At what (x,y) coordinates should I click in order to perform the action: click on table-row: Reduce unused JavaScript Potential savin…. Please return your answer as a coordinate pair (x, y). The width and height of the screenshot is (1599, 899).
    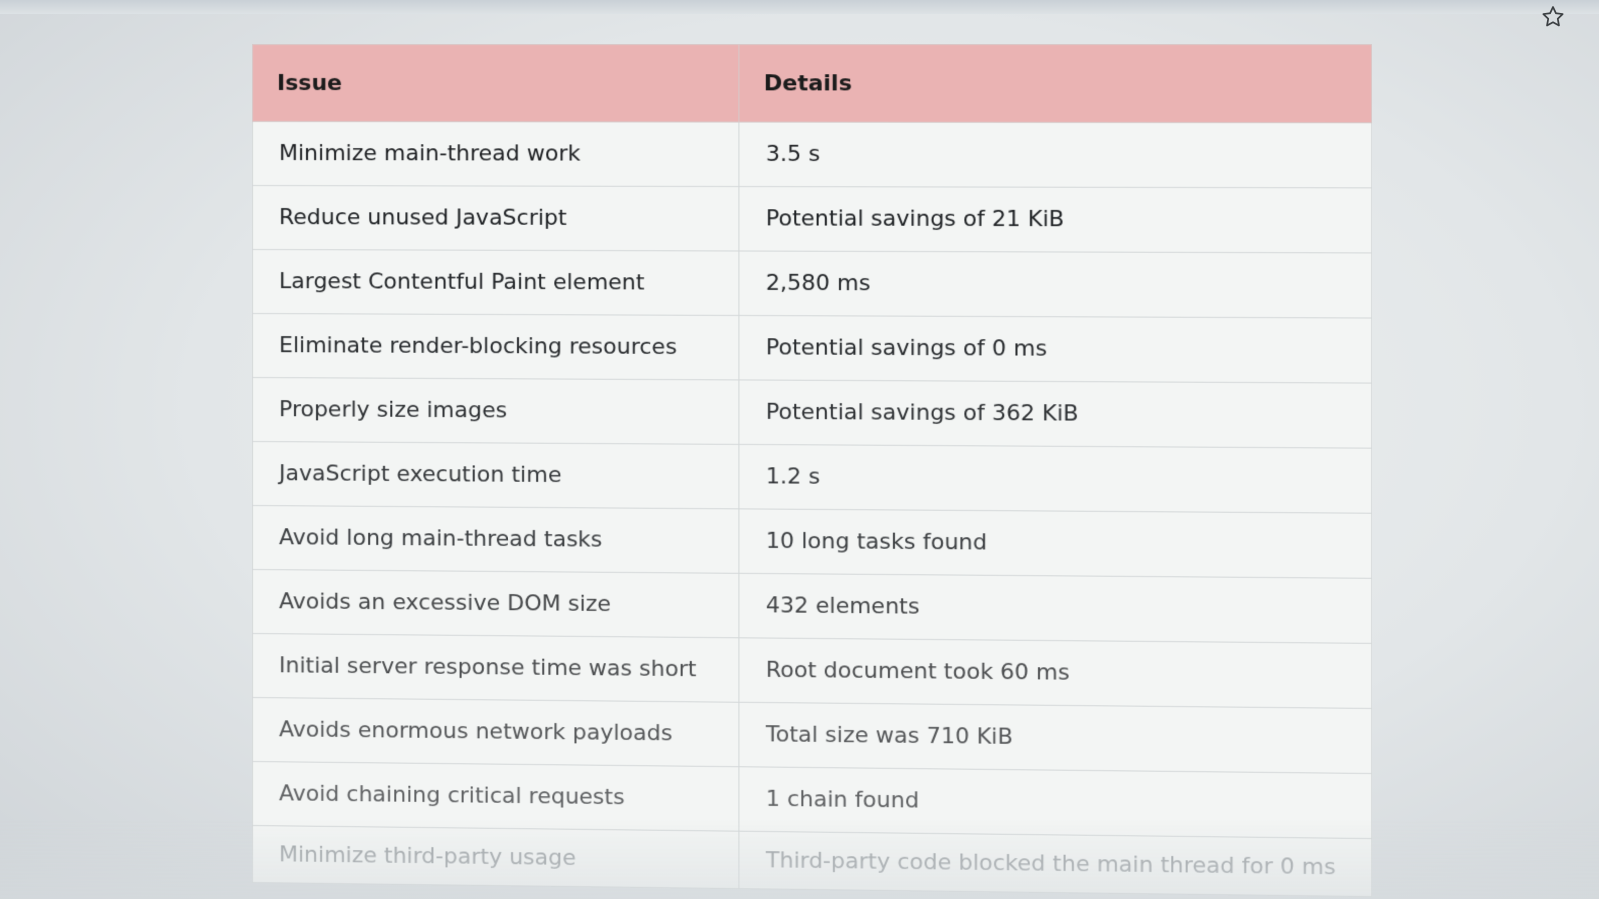
    Looking at the image, I should click on (812, 219).